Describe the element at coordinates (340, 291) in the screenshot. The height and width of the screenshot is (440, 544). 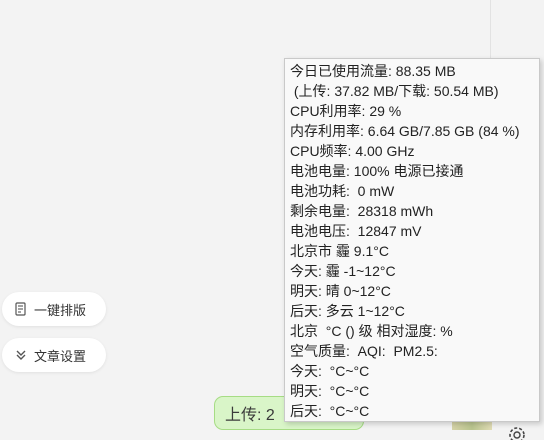
I see `tooltip-line-weather-tomorrow: 明天: 晴 0~12°C` at that location.